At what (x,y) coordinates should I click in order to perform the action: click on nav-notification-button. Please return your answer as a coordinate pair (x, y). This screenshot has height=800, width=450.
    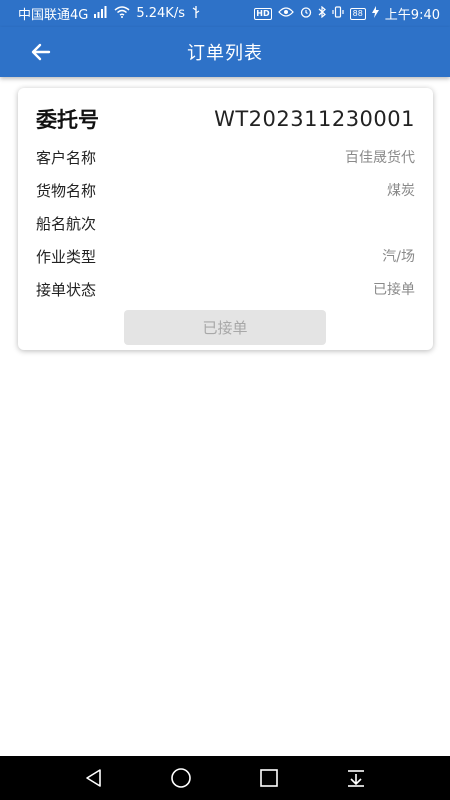
    Looking at the image, I should click on (356, 778).